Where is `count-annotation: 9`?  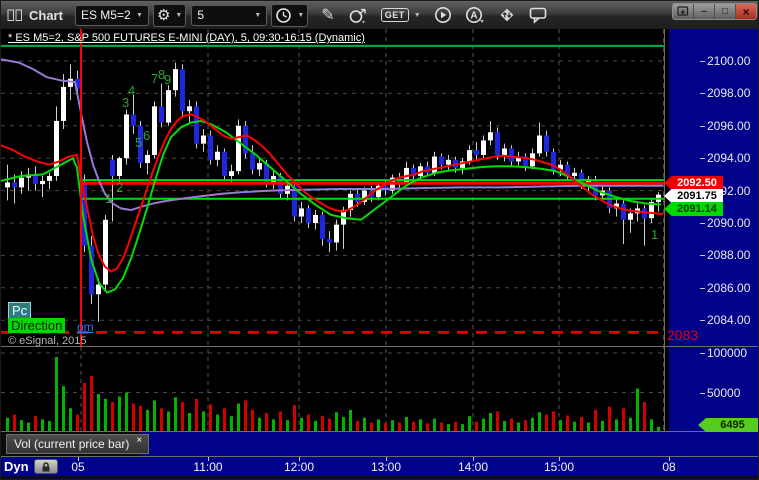
count-annotation: 9 is located at coordinates (167, 79).